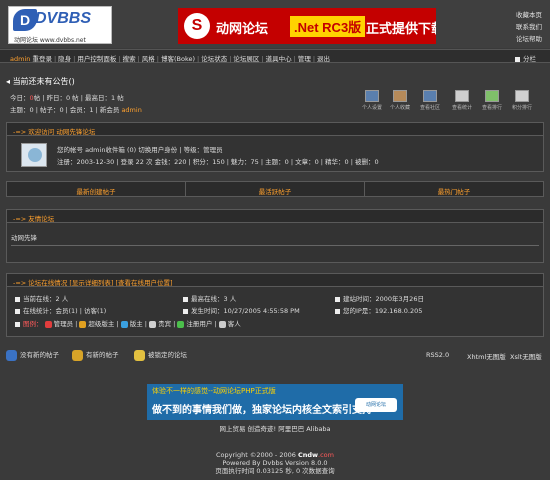 The width and height of the screenshot is (550, 480). I want to click on max-online: 最高在线：3 人, so click(209, 298).